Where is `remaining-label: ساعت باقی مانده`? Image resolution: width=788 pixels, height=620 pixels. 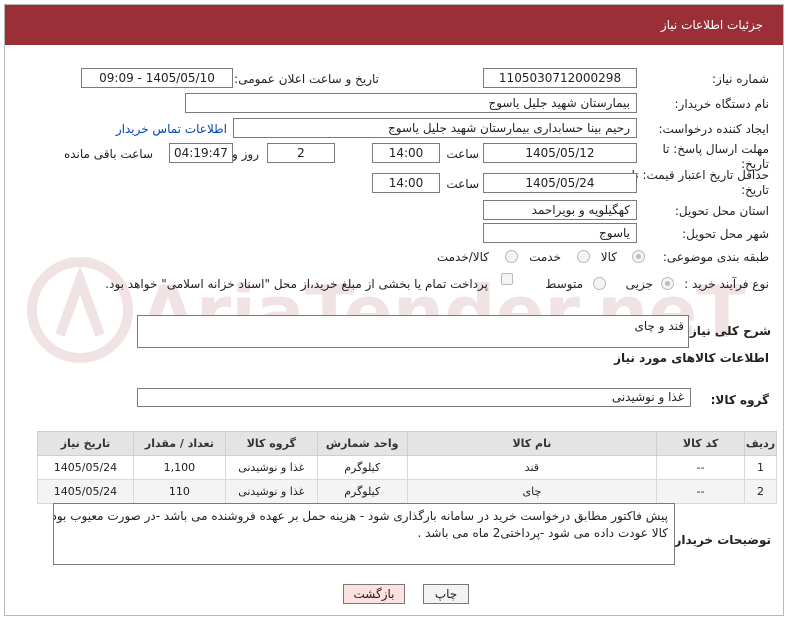
remaining-label: ساعت باقی مانده is located at coordinates (108, 154).